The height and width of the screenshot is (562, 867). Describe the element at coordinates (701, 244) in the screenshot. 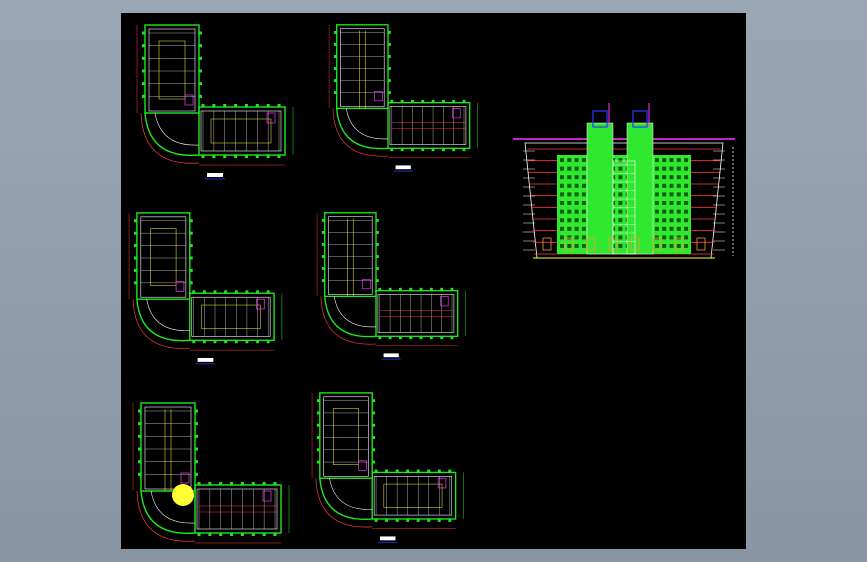

I see `ground-opening` at that location.